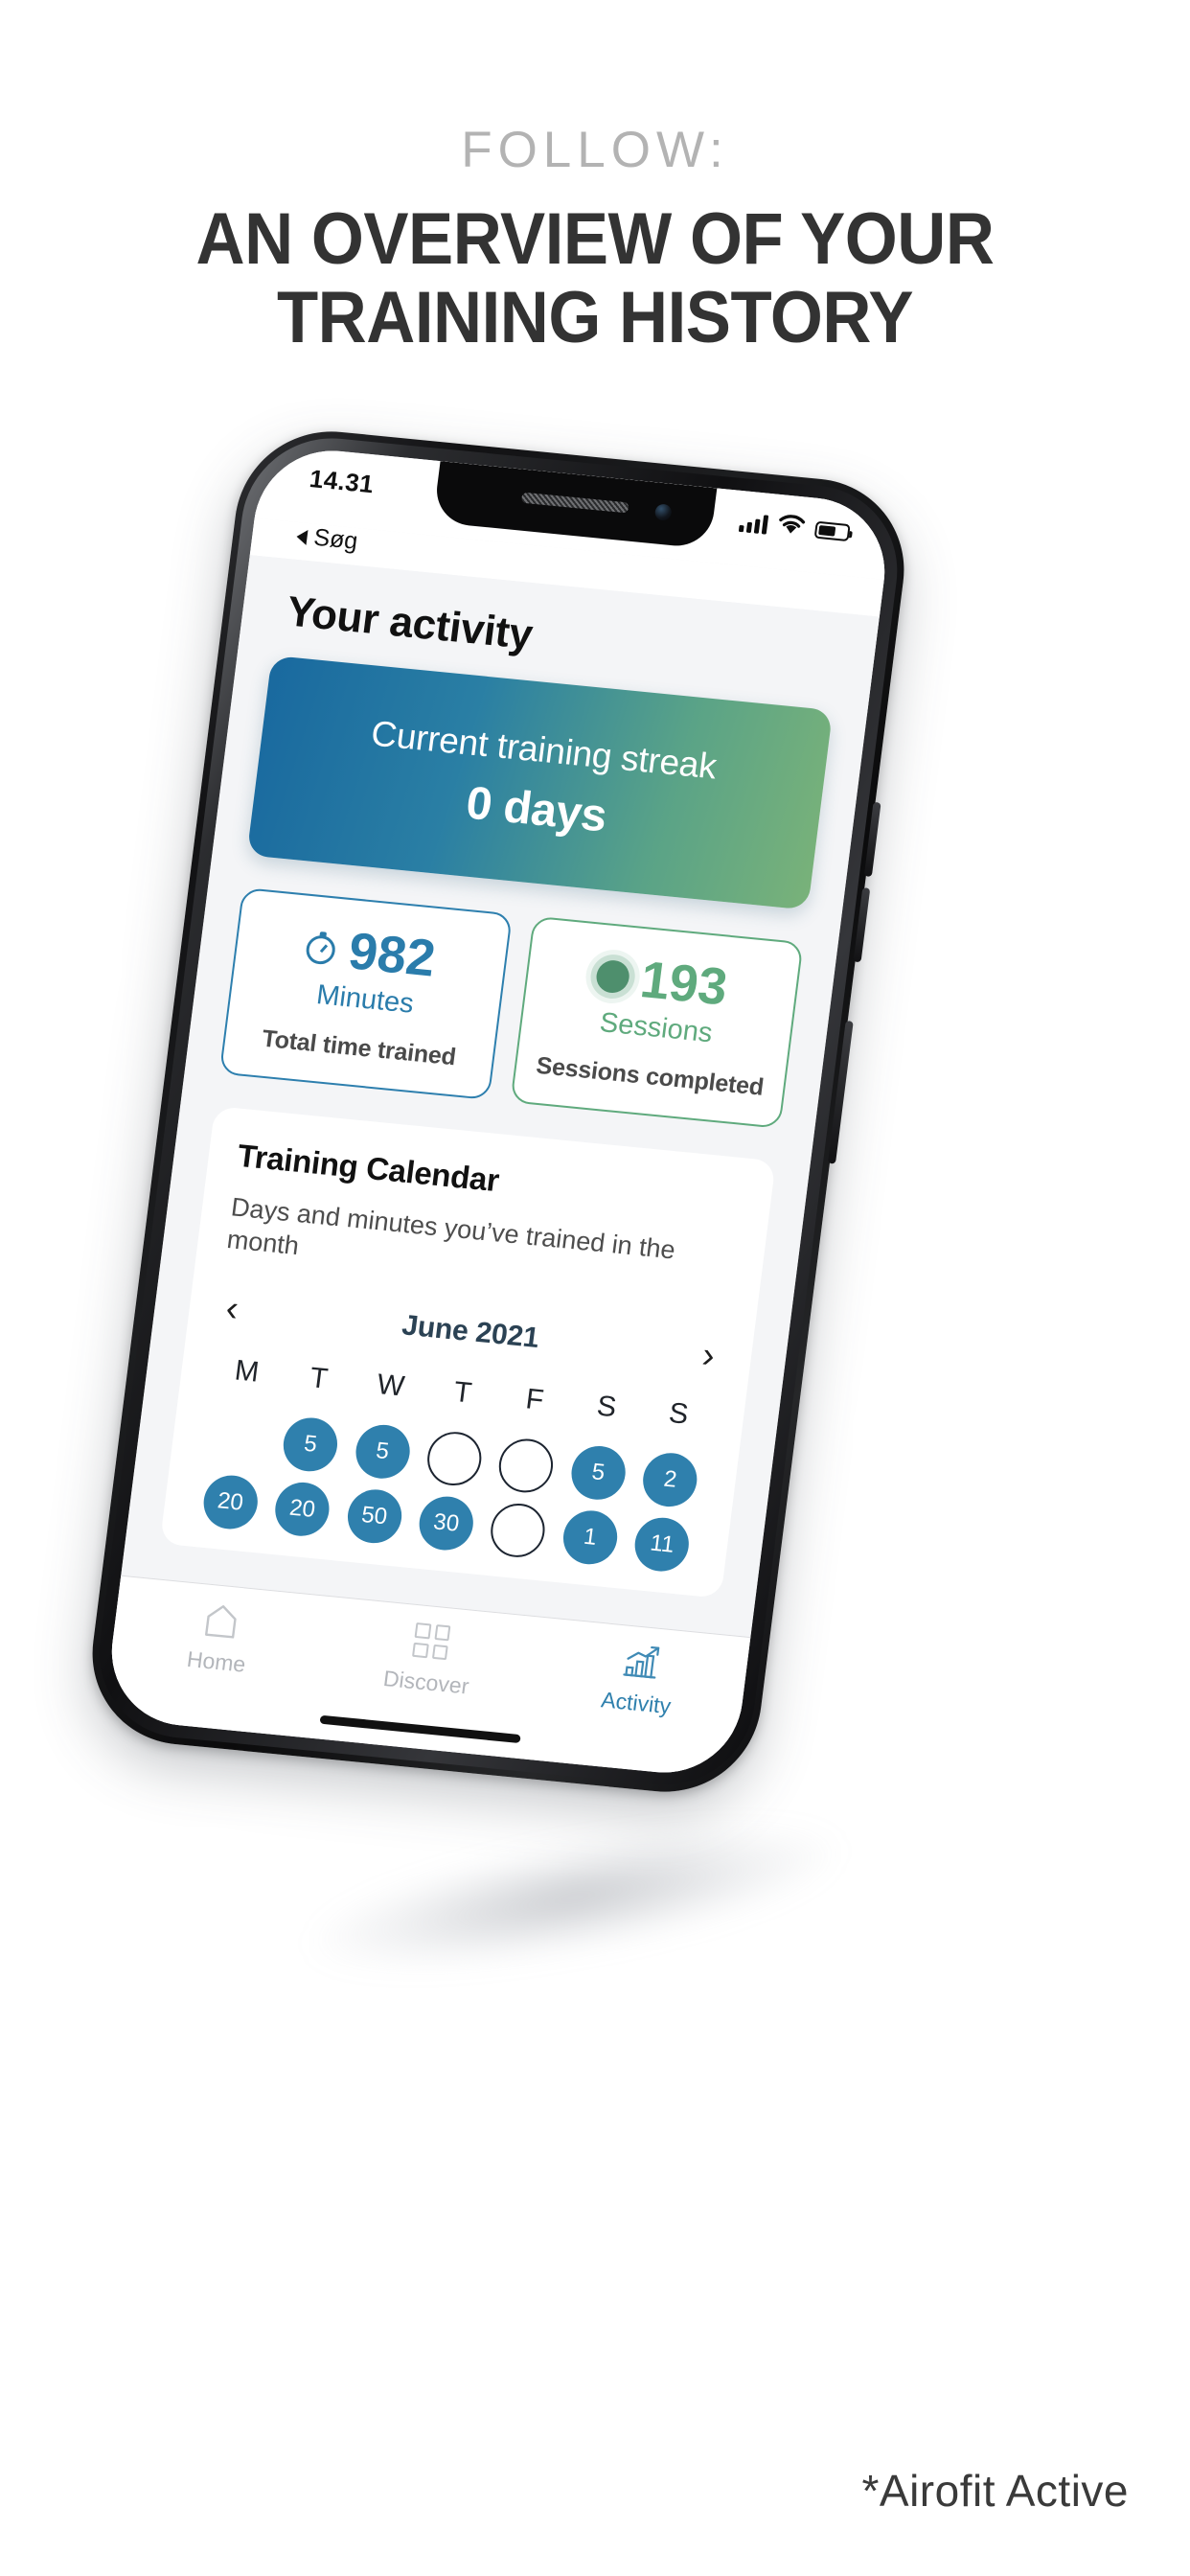 The image size is (1190, 2576). Describe the element at coordinates (302, 536) in the screenshot. I see `back-caret-icon` at that location.